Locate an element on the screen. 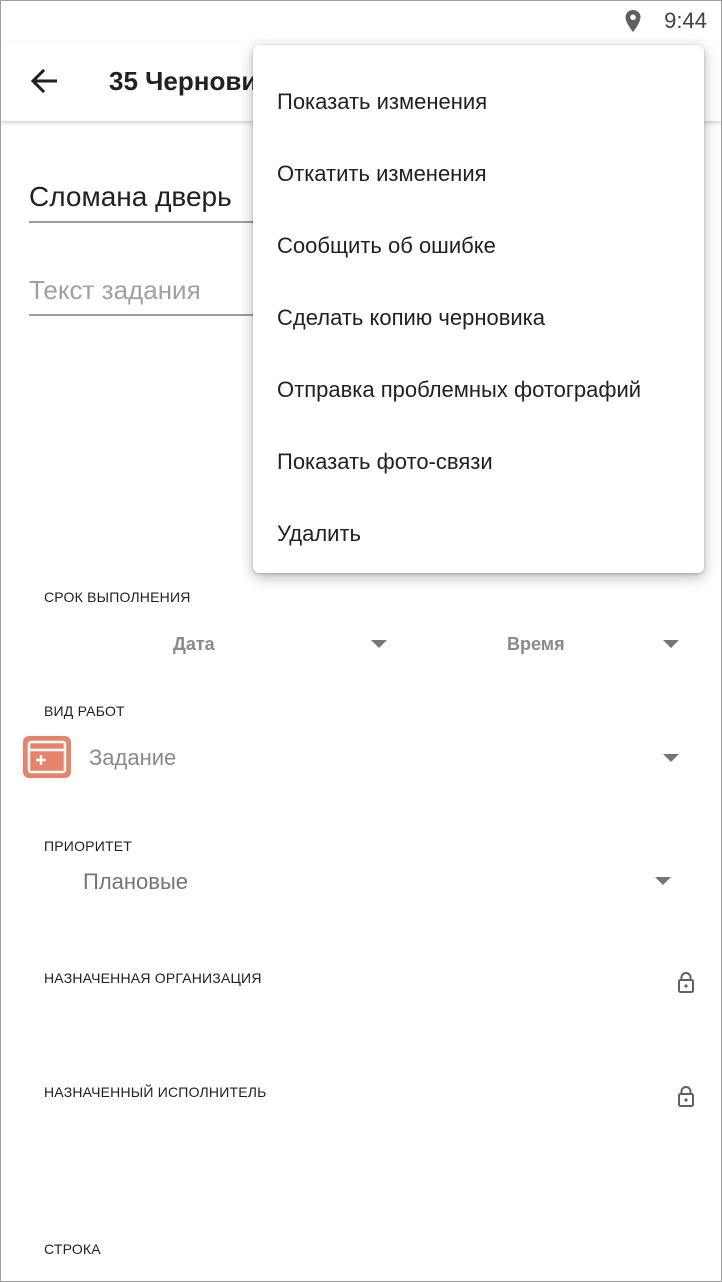 Image resolution: width=722 pixels, height=1282 pixels. status-bar: 9:44 is located at coordinates (361, 21).